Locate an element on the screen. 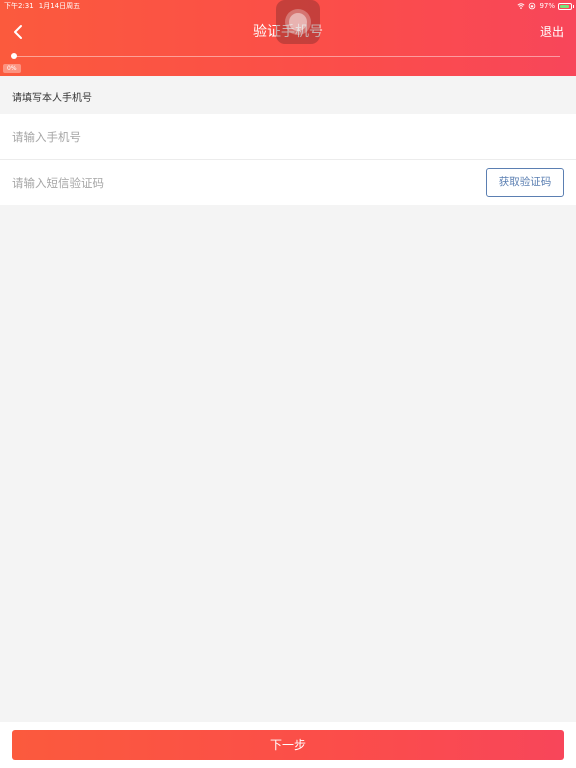  assistive-touch-button is located at coordinates (298, 22).